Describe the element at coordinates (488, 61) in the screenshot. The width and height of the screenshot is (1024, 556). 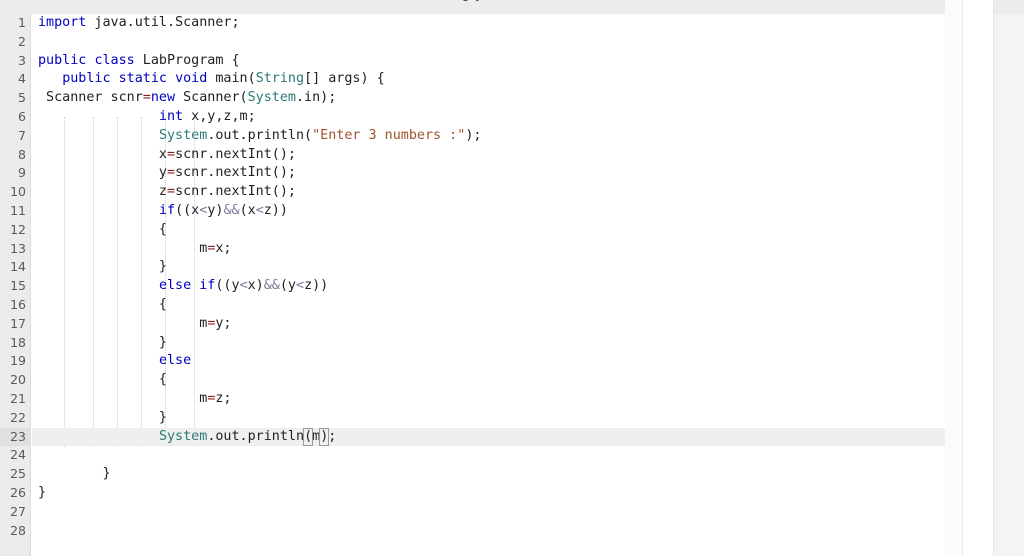
I see `code-line: public class LabProgram {` at that location.